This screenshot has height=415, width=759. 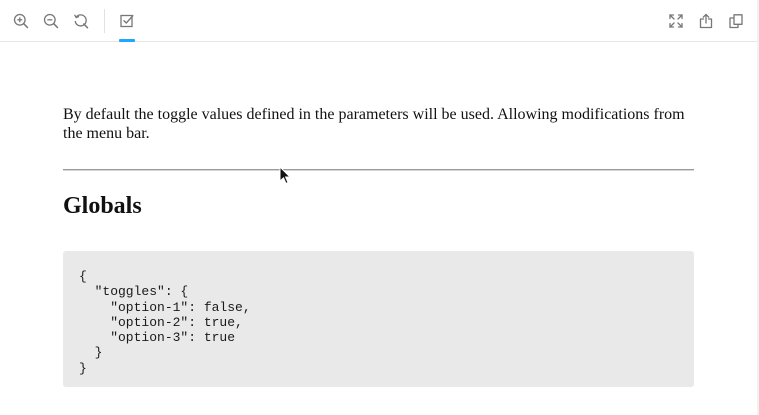 I want to click on mouse-pointer-icon, so click(x=285, y=175).